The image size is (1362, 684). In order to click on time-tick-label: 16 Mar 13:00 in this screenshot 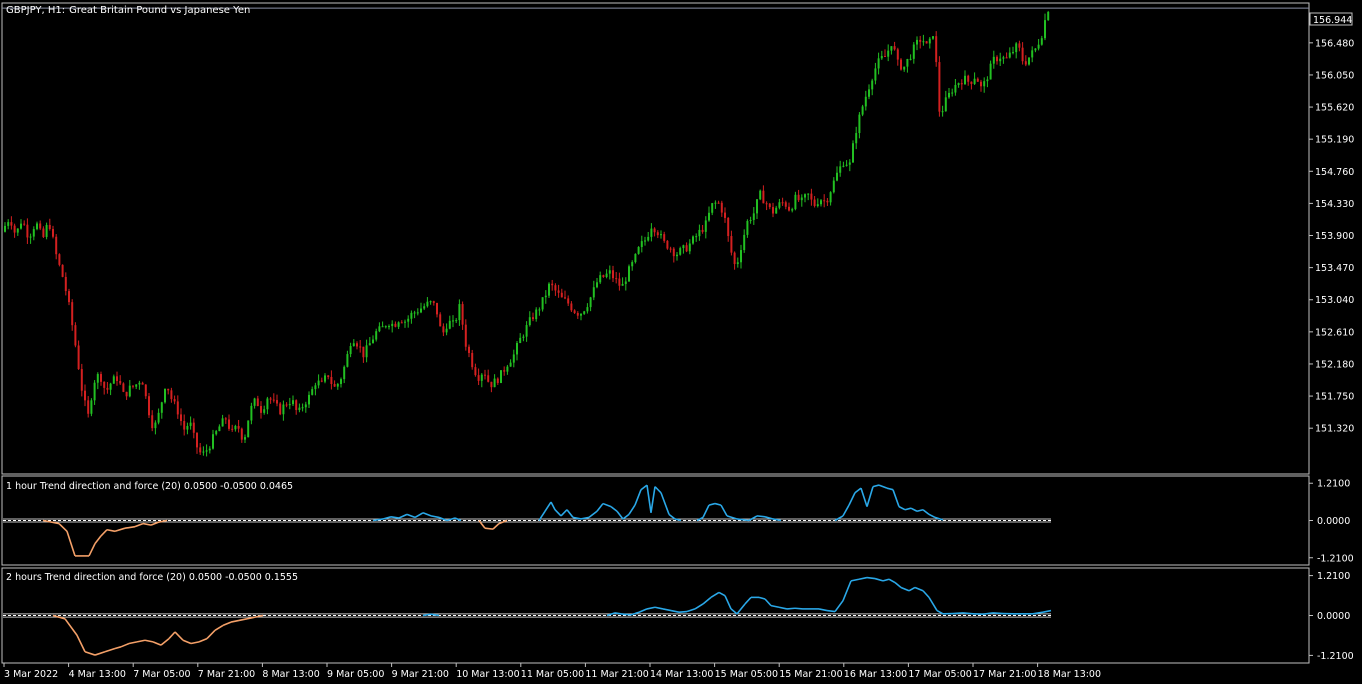, I will do `click(875, 674)`.